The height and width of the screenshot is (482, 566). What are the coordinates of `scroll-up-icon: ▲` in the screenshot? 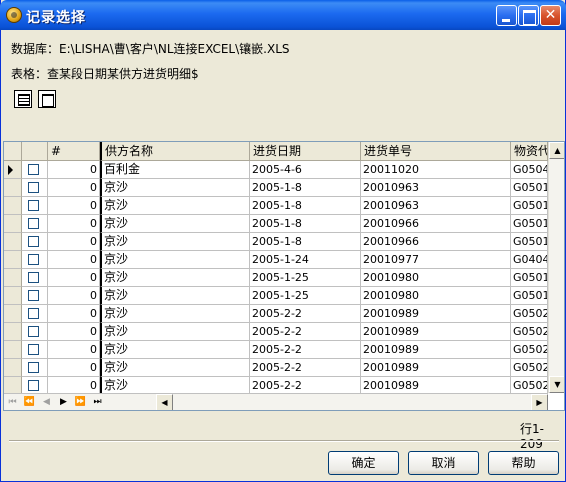 It's located at (556, 150).